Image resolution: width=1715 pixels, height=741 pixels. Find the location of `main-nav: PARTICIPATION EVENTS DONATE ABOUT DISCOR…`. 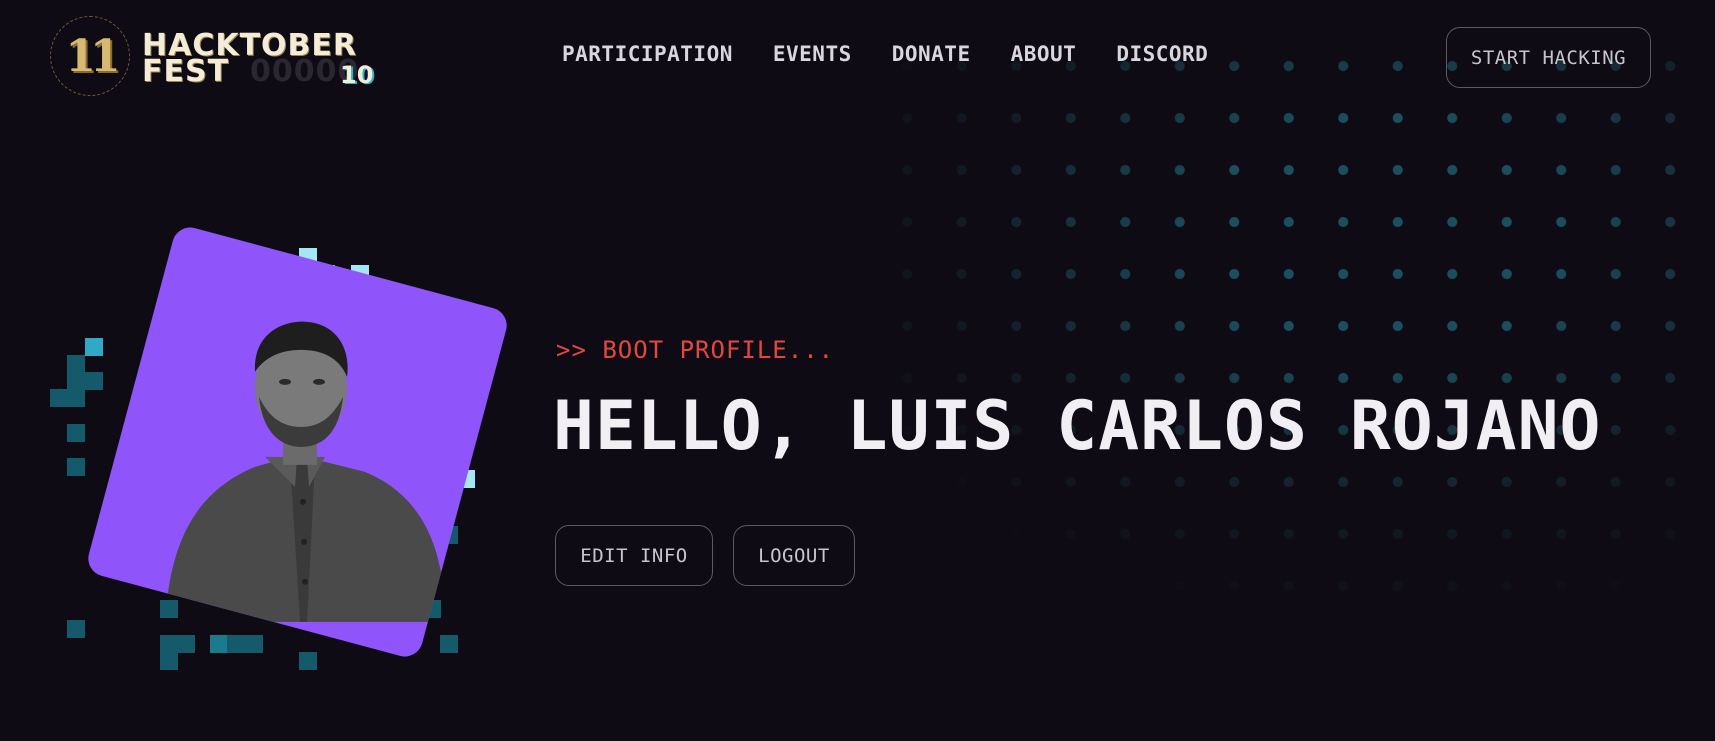

main-nav: PARTICIPATION EVENTS DONATE ABOUT DISCOR… is located at coordinates (885, 54).